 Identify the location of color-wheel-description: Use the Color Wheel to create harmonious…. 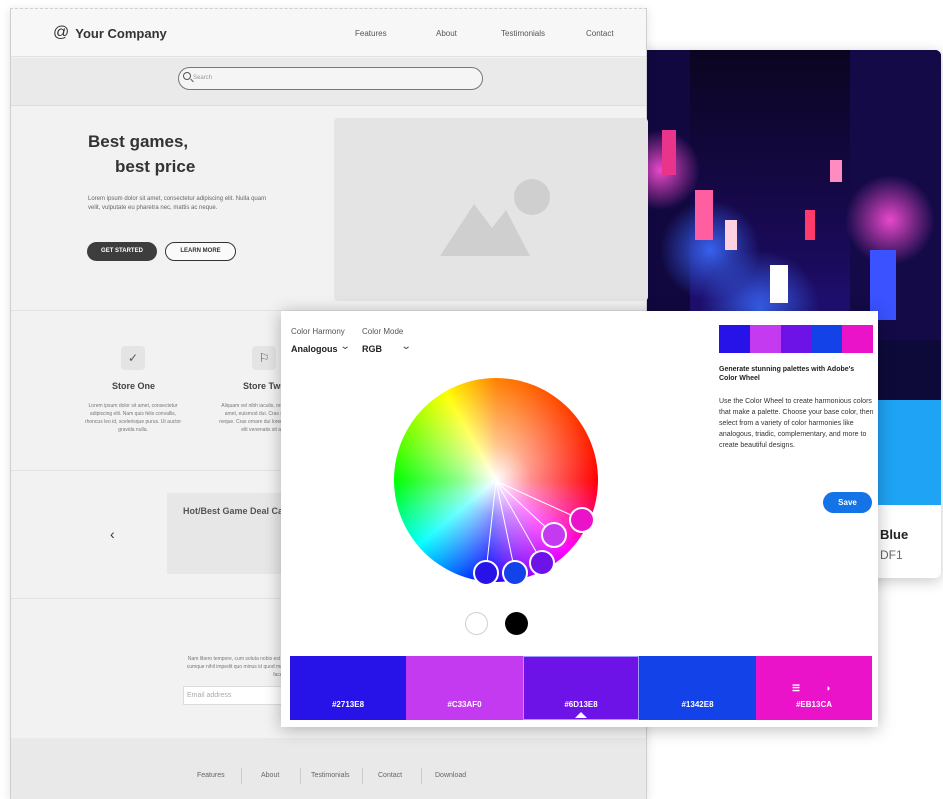
(796, 423).